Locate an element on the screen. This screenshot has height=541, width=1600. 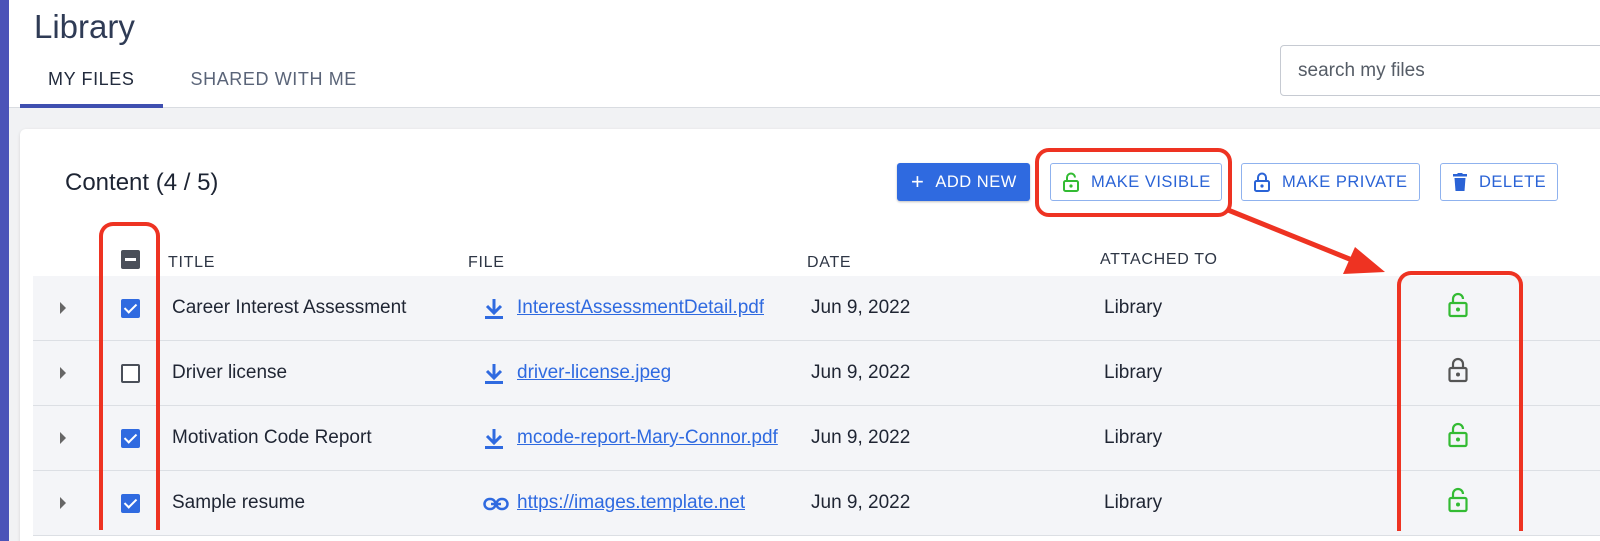
tab-my-files: MY FILES is located at coordinates (91, 79).